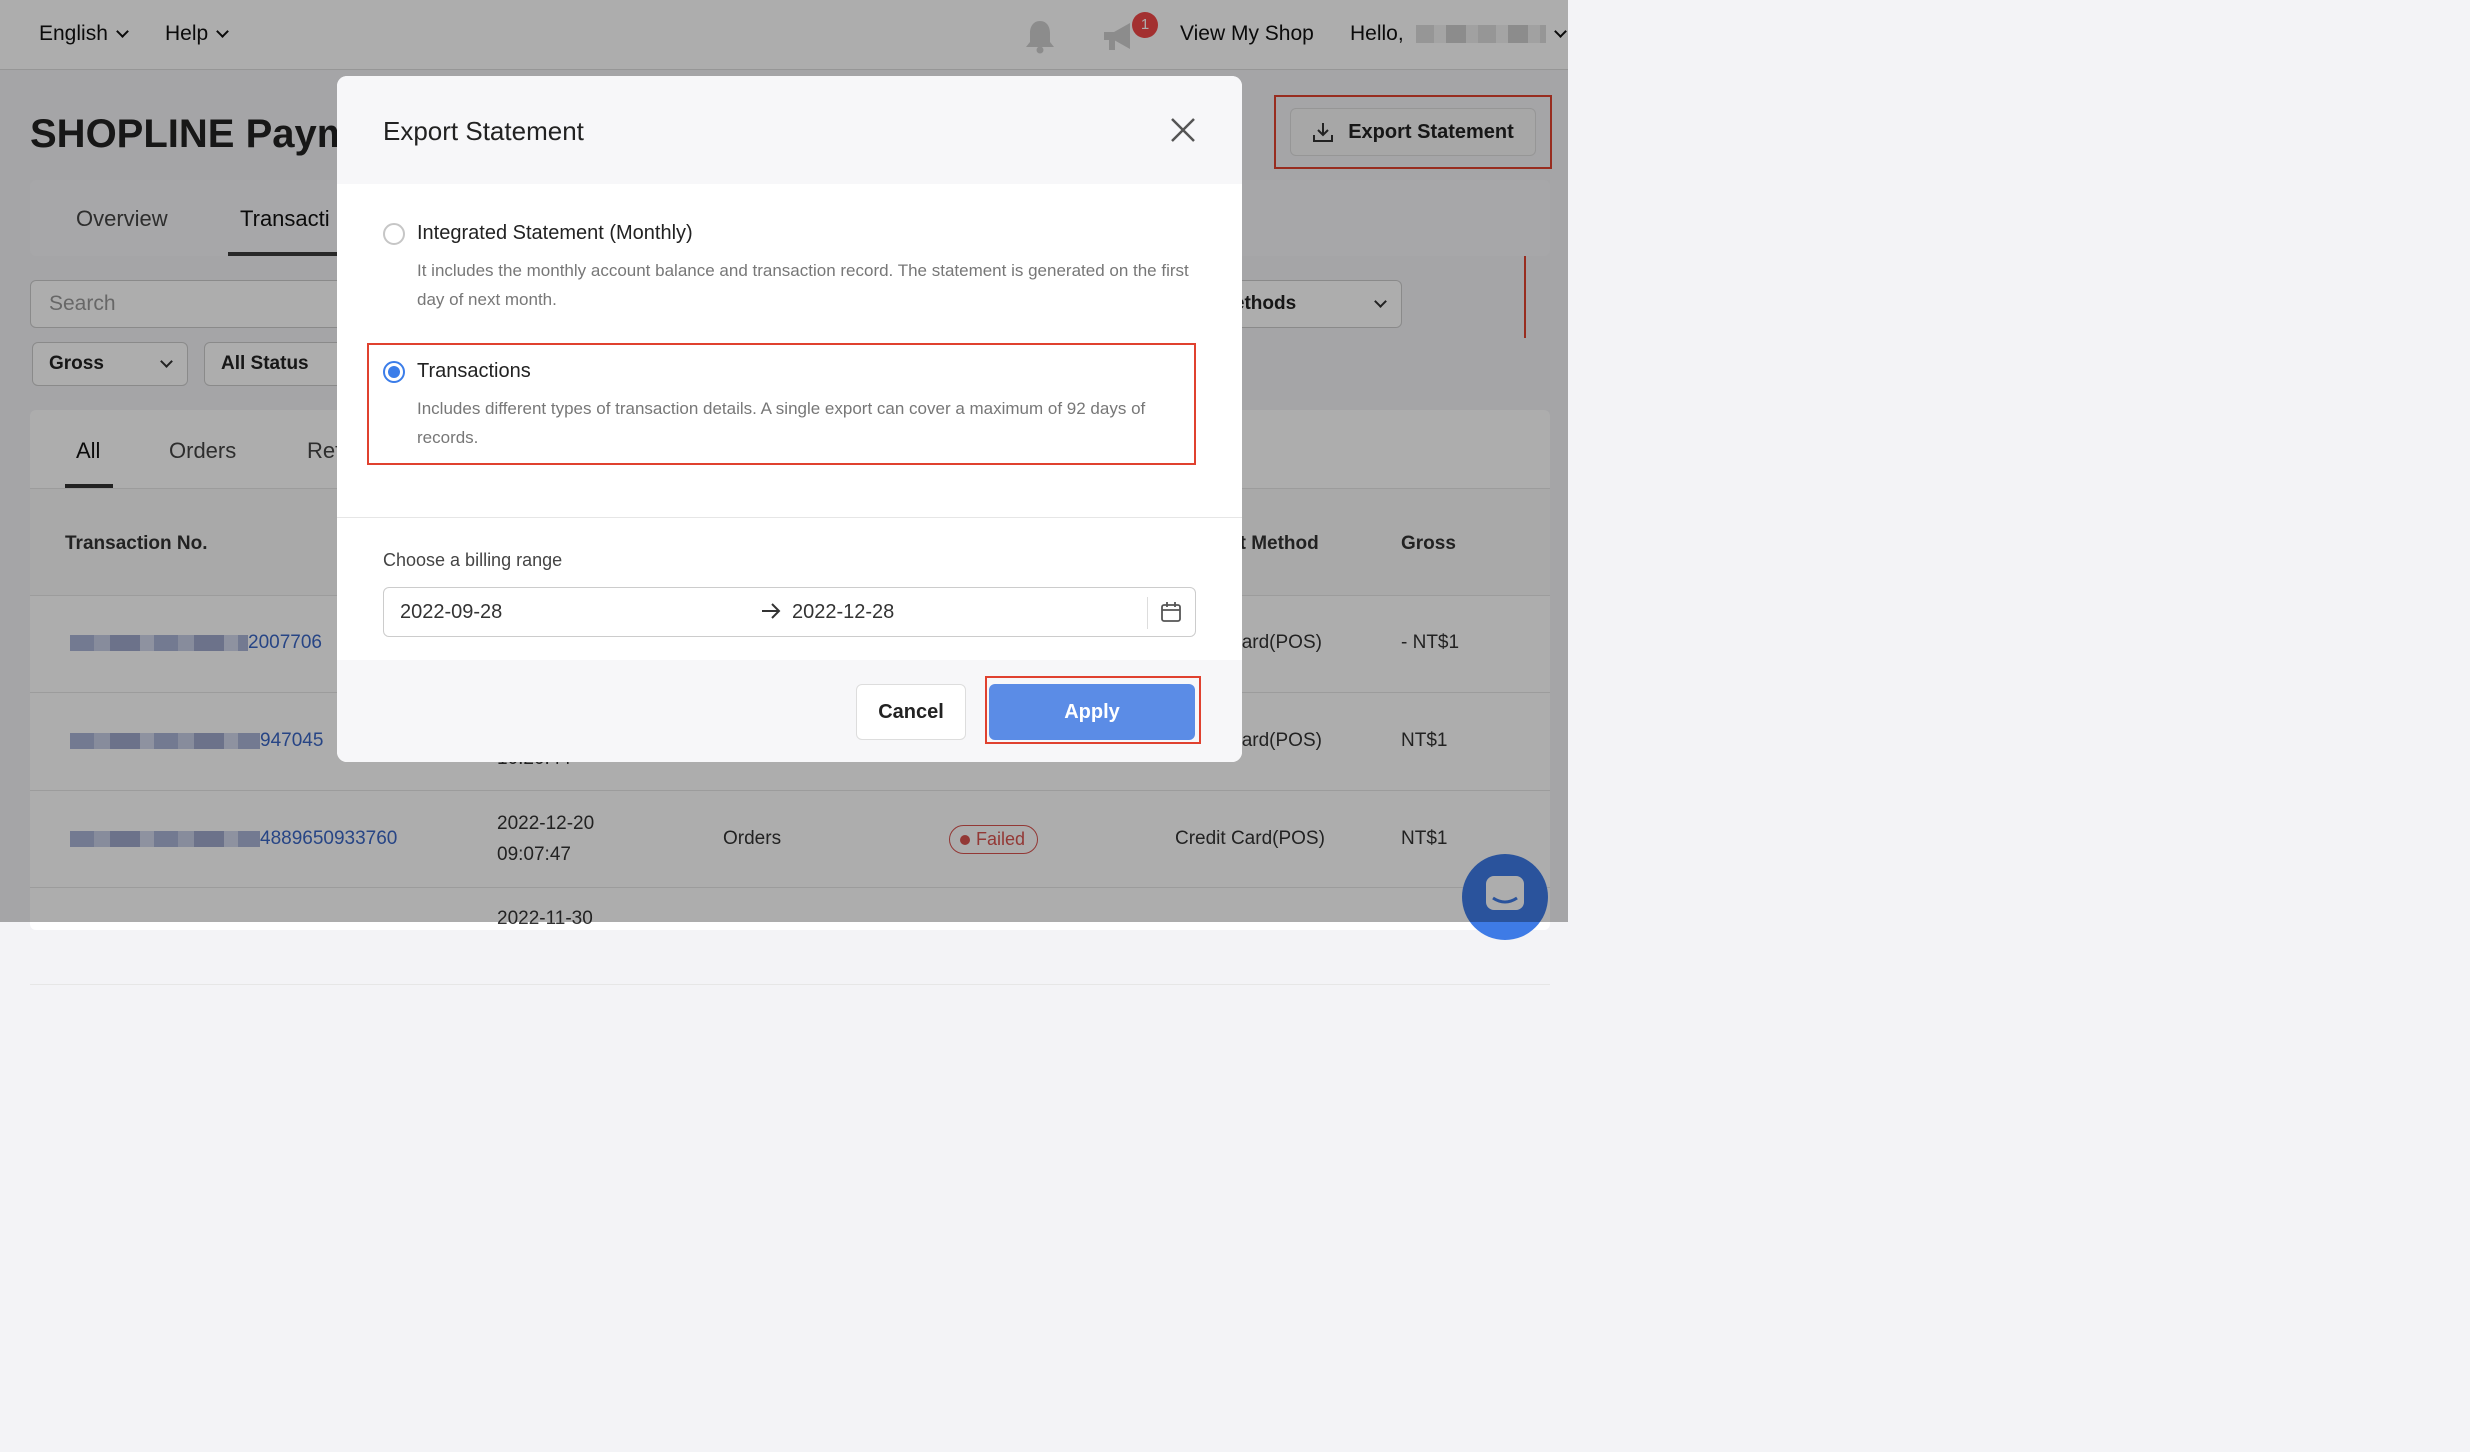 This screenshot has width=2470, height=1452. Describe the element at coordinates (555, 233) in the screenshot. I see `option-label: Integrated Statement (Monthly)` at that location.